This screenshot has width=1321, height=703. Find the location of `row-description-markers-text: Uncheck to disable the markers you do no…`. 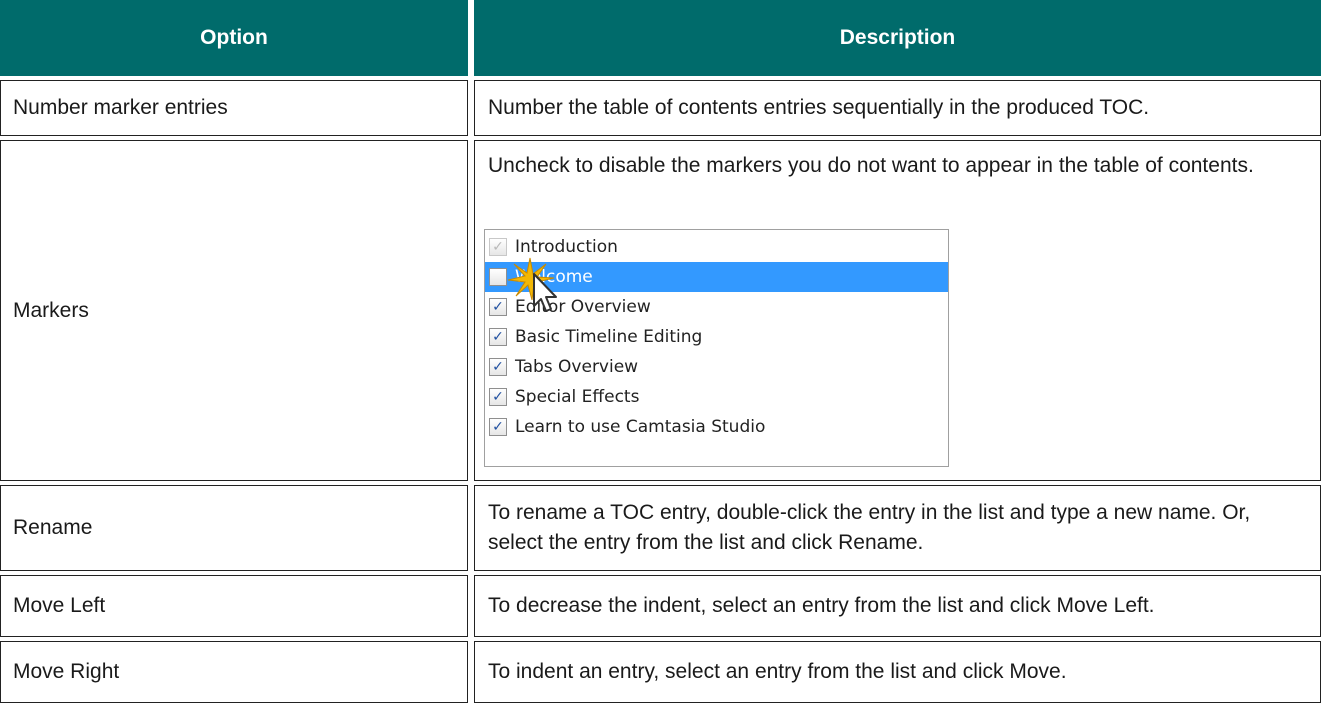

row-description-markers-text: Uncheck to disable the markers you do no… is located at coordinates (871, 165).